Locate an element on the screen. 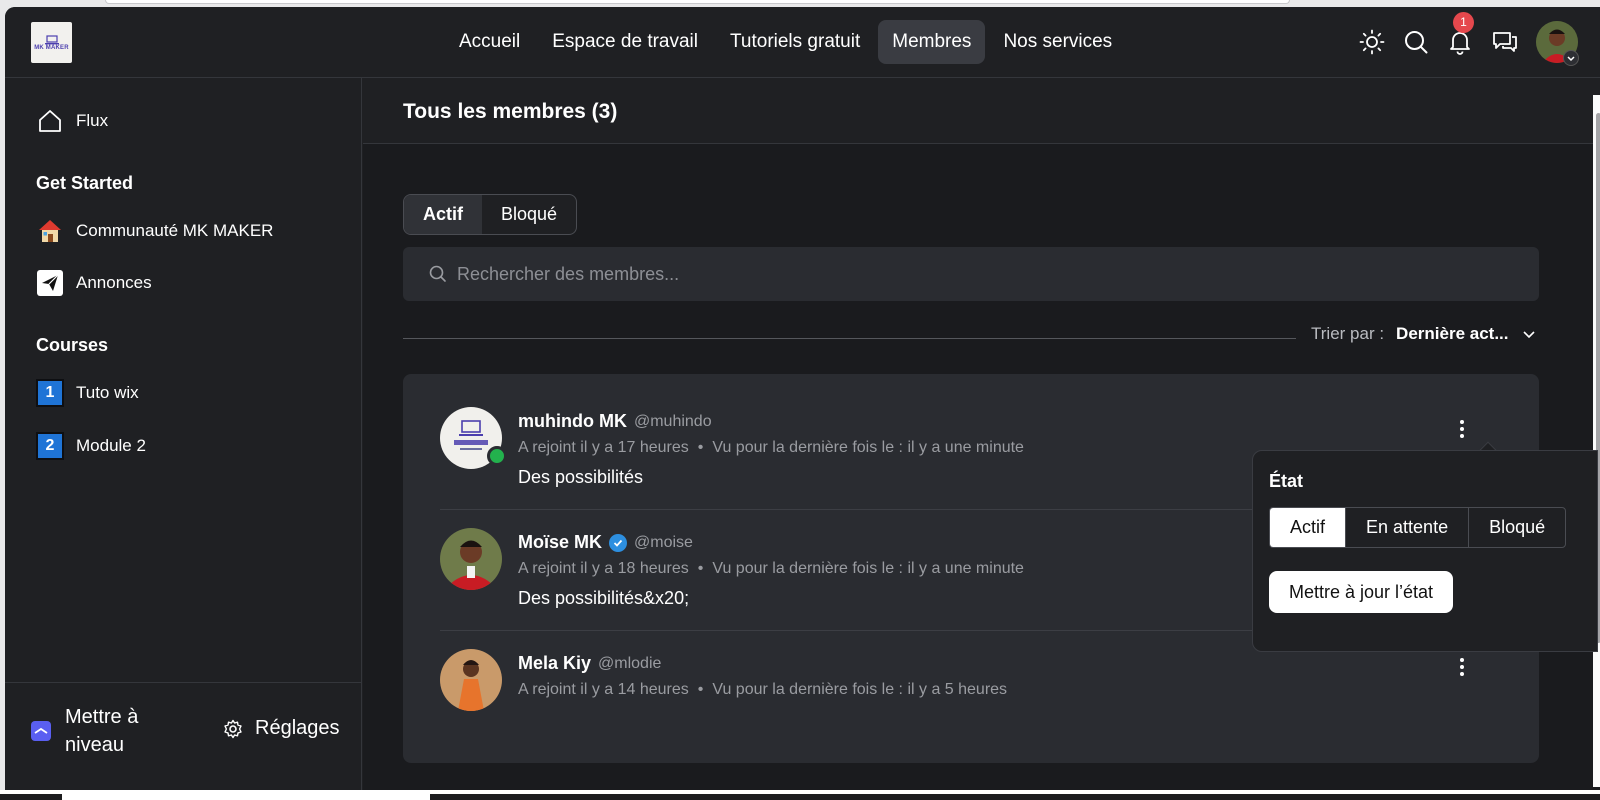  online-status-dot is located at coordinates (497, 456).